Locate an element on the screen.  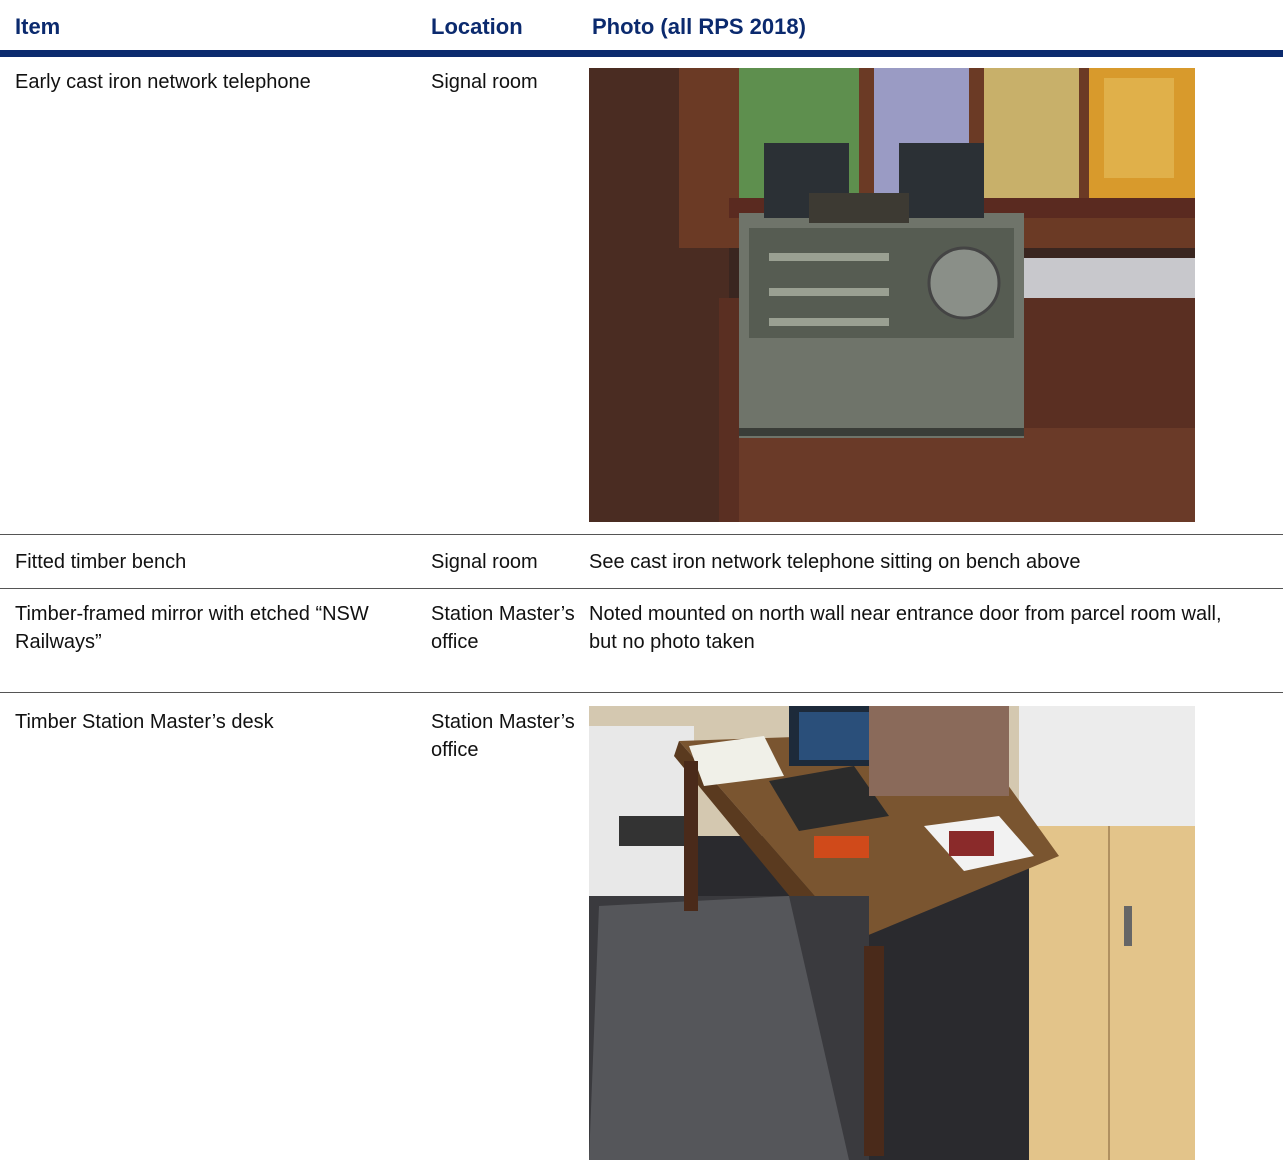
item-cell: Timber Station Master’s desk is located at coordinates (144, 722).